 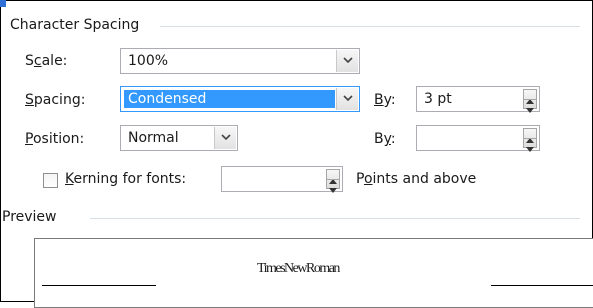 I want to click on spacing-selection-highlight: Condensed, so click(x=229, y=99).